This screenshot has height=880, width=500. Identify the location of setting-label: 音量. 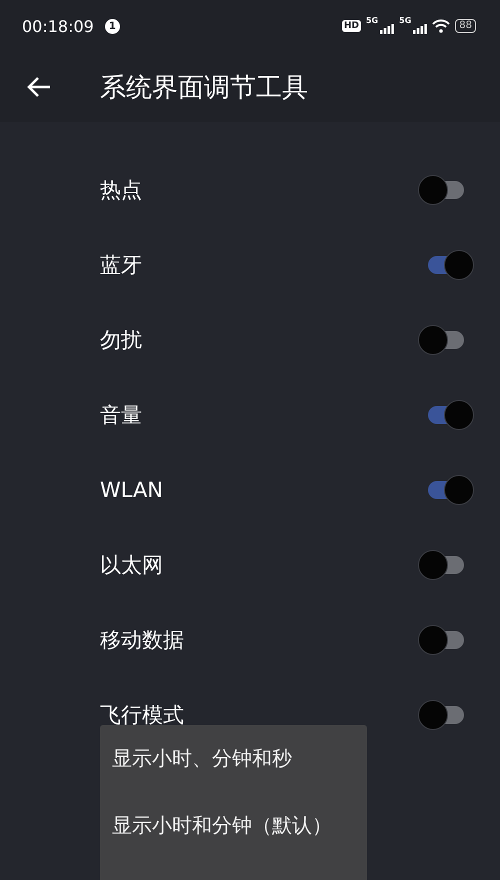
(121, 415).